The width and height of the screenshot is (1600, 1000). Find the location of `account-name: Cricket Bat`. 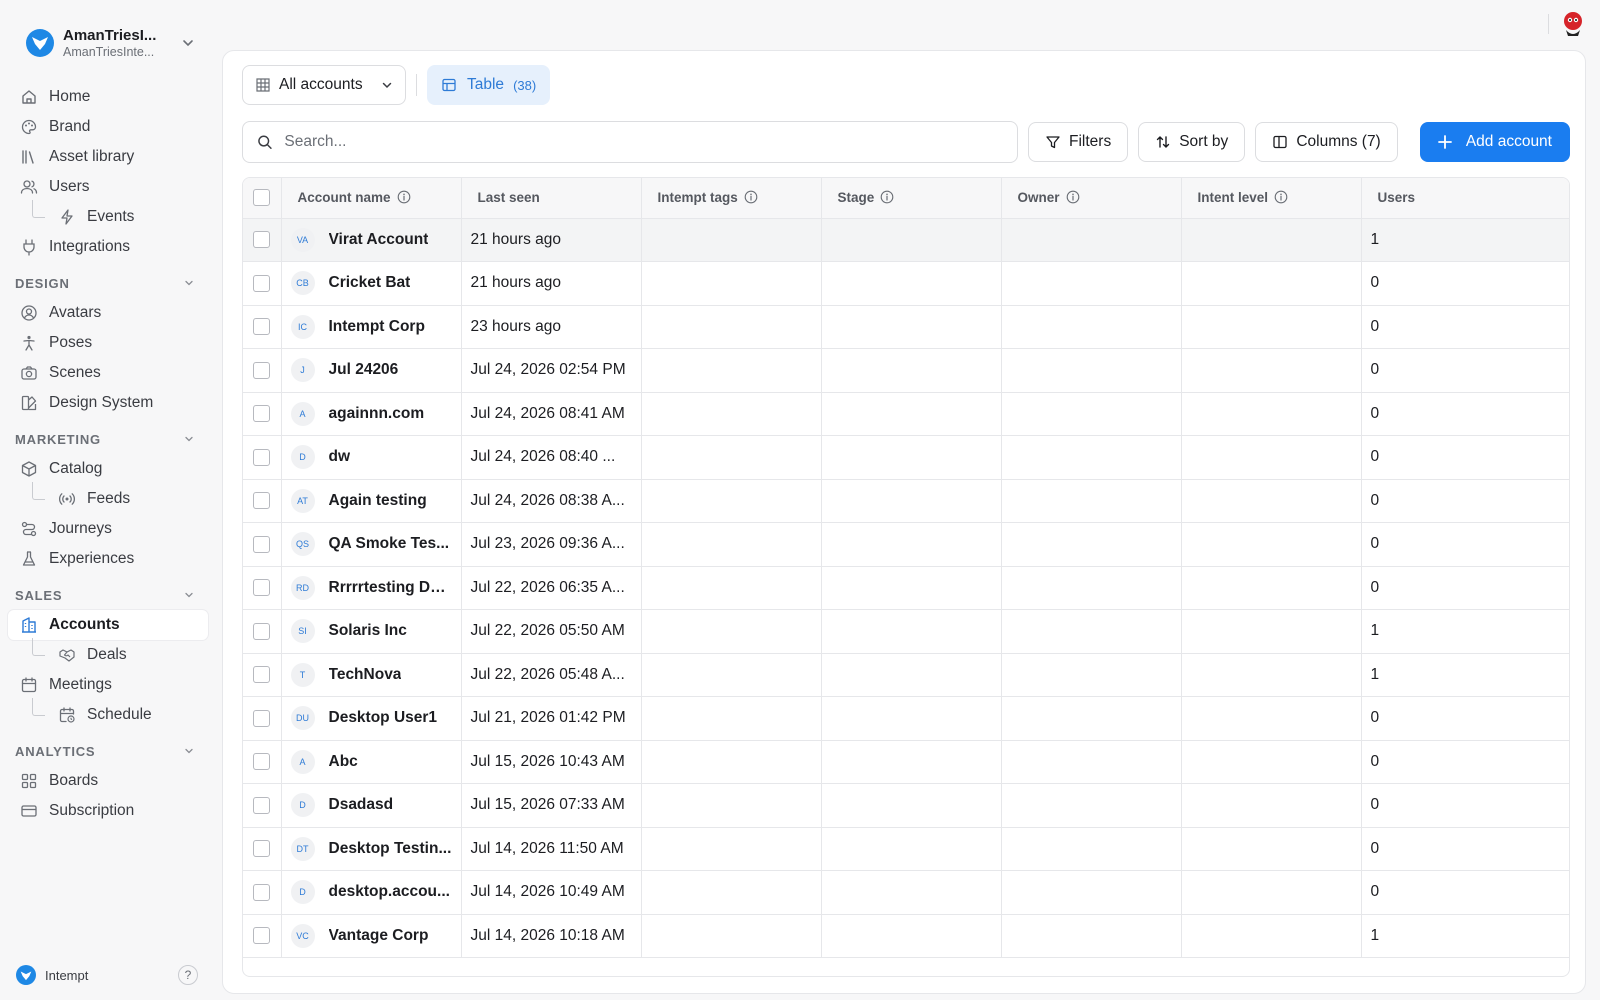

account-name: Cricket Bat is located at coordinates (370, 283).